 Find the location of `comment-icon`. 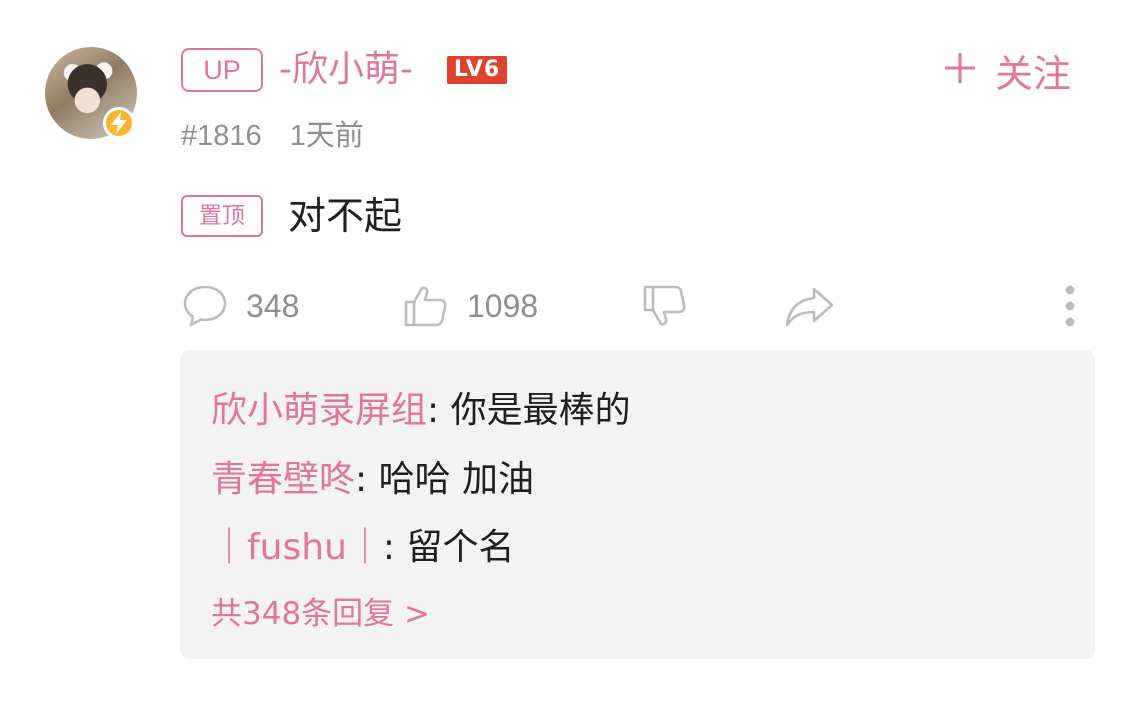

comment-icon is located at coordinates (205, 306).